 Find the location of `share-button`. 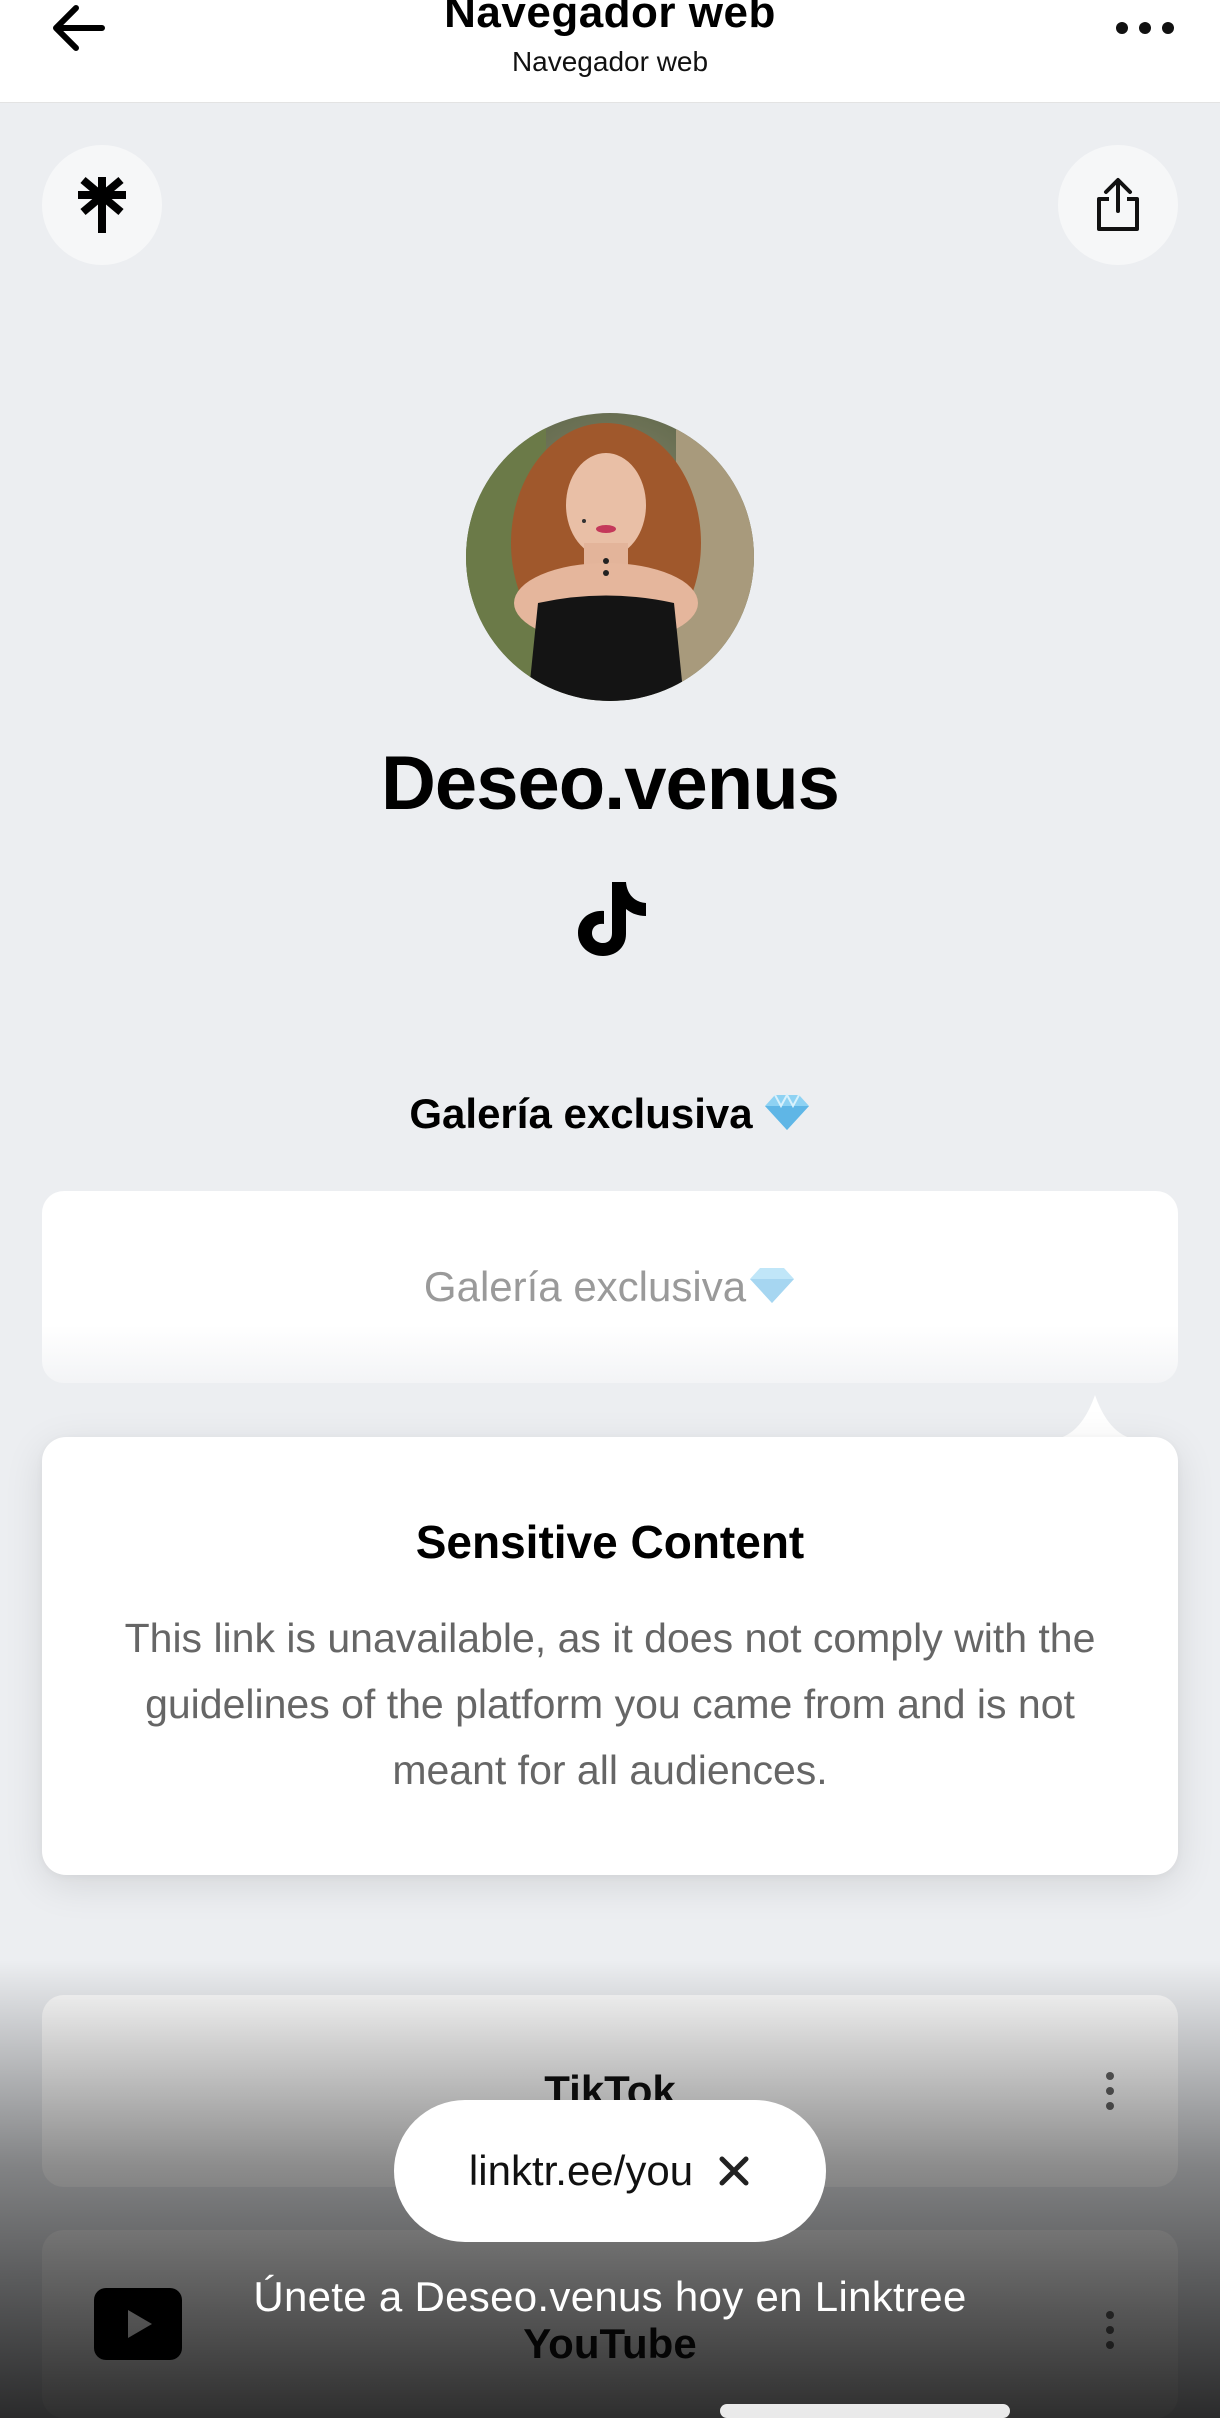

share-button is located at coordinates (1118, 205).